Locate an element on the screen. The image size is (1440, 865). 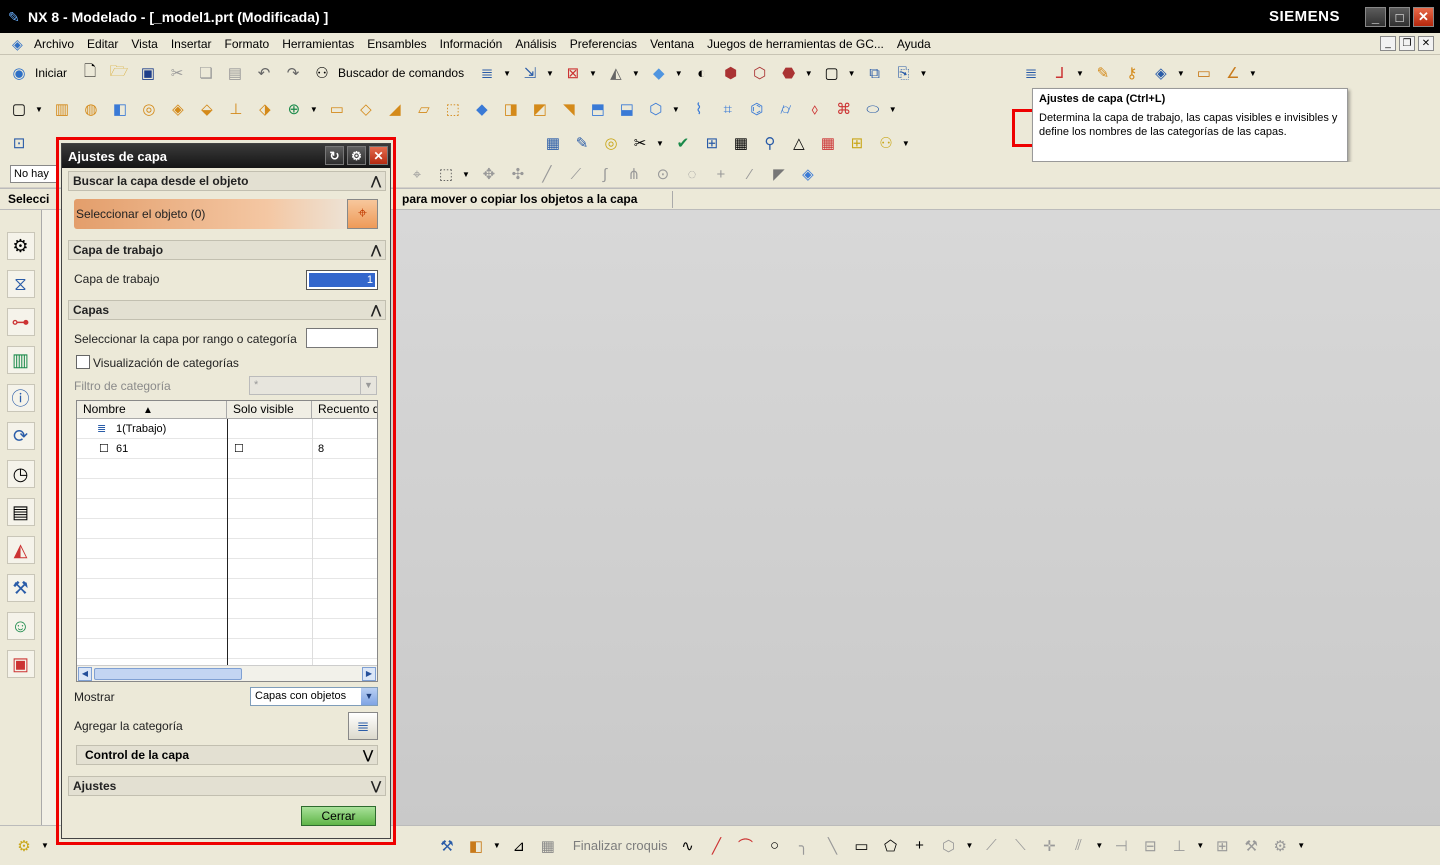
face-blend-icon: ◥ is located at coordinates (569, 109).